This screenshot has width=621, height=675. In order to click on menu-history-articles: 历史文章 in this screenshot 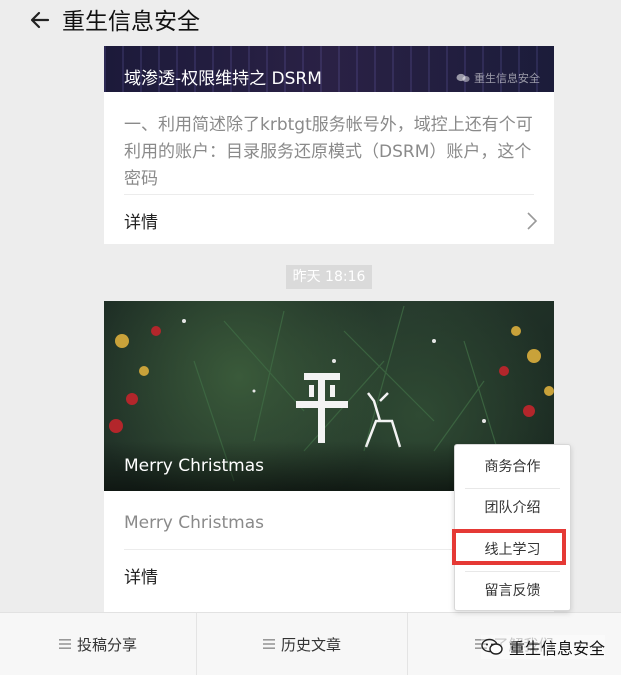, I will do `click(302, 644)`.